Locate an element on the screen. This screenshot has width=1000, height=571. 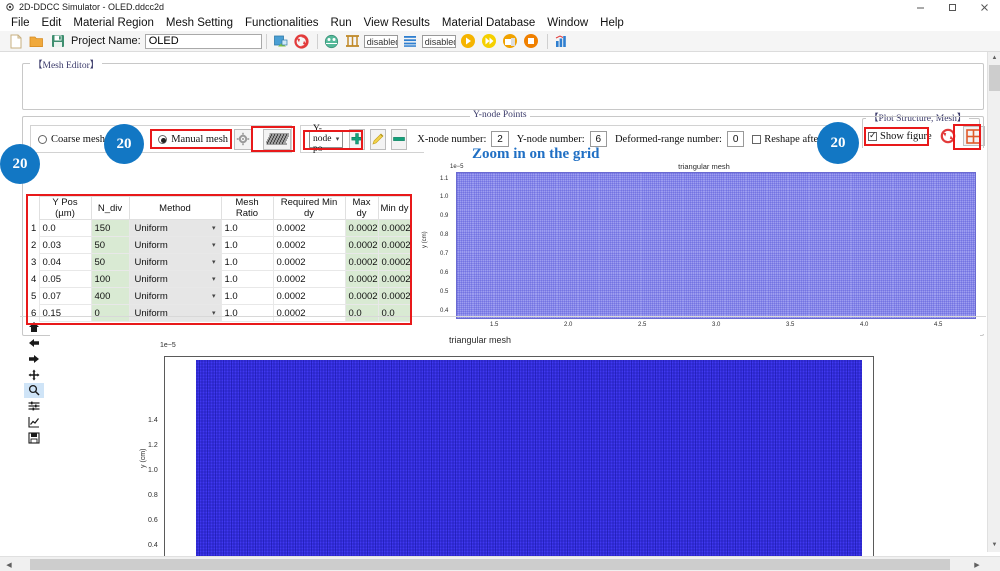
scroll-down-arrow: ▼ is located at coordinates (994, 545).